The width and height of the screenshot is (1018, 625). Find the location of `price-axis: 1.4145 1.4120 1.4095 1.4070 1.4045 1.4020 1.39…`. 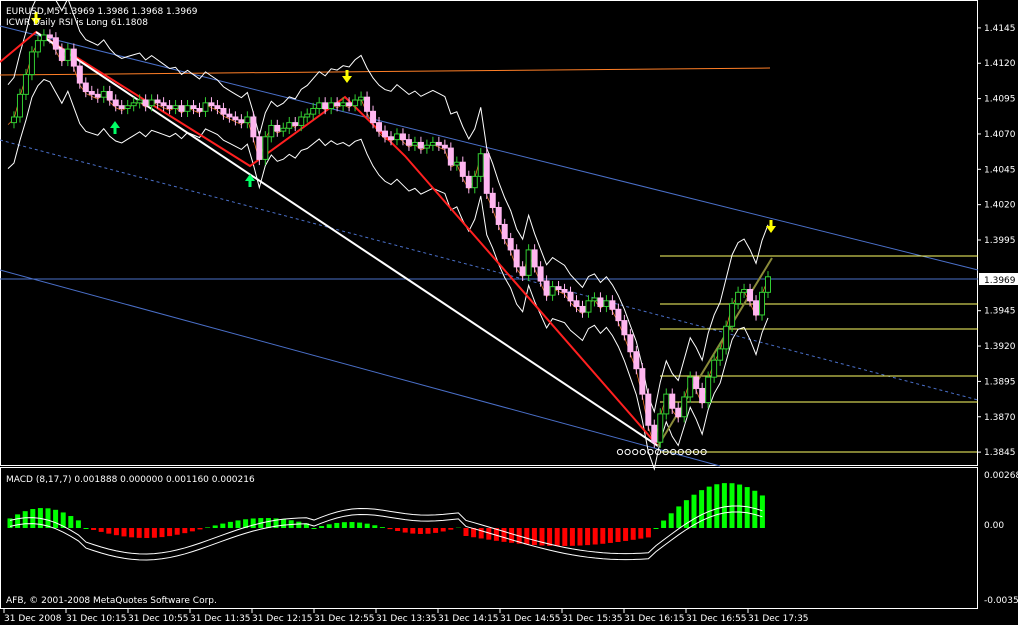

price-axis: 1.4145 1.4120 1.4095 1.4070 1.4045 1.4020 1.39… is located at coordinates (997, 315).